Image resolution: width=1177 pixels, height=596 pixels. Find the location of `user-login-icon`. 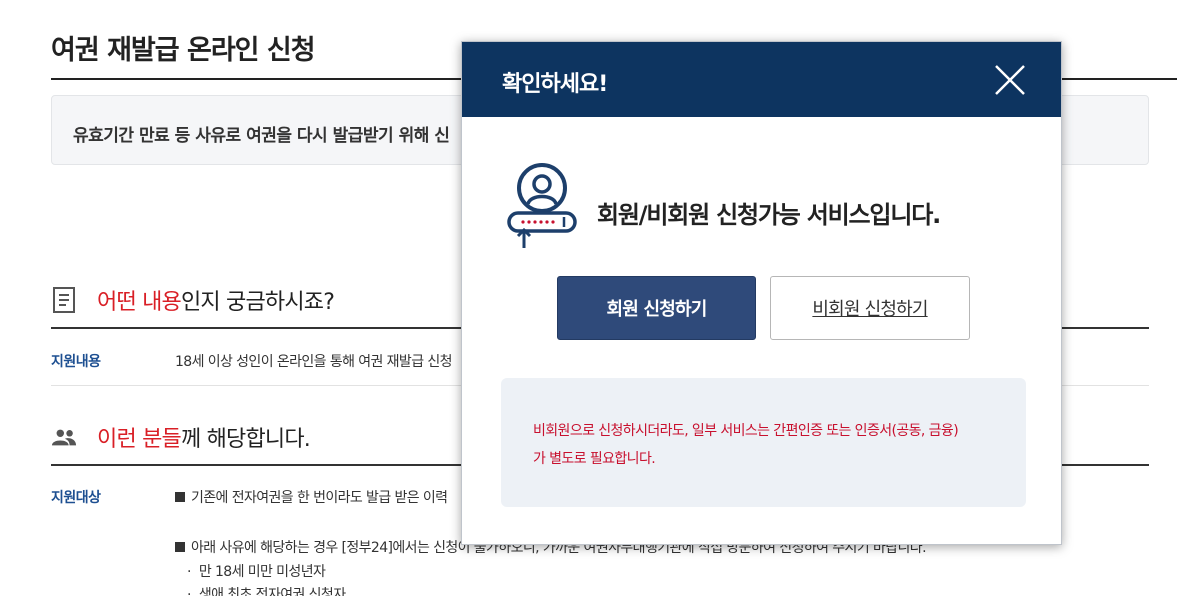

user-login-icon is located at coordinates (542, 207).